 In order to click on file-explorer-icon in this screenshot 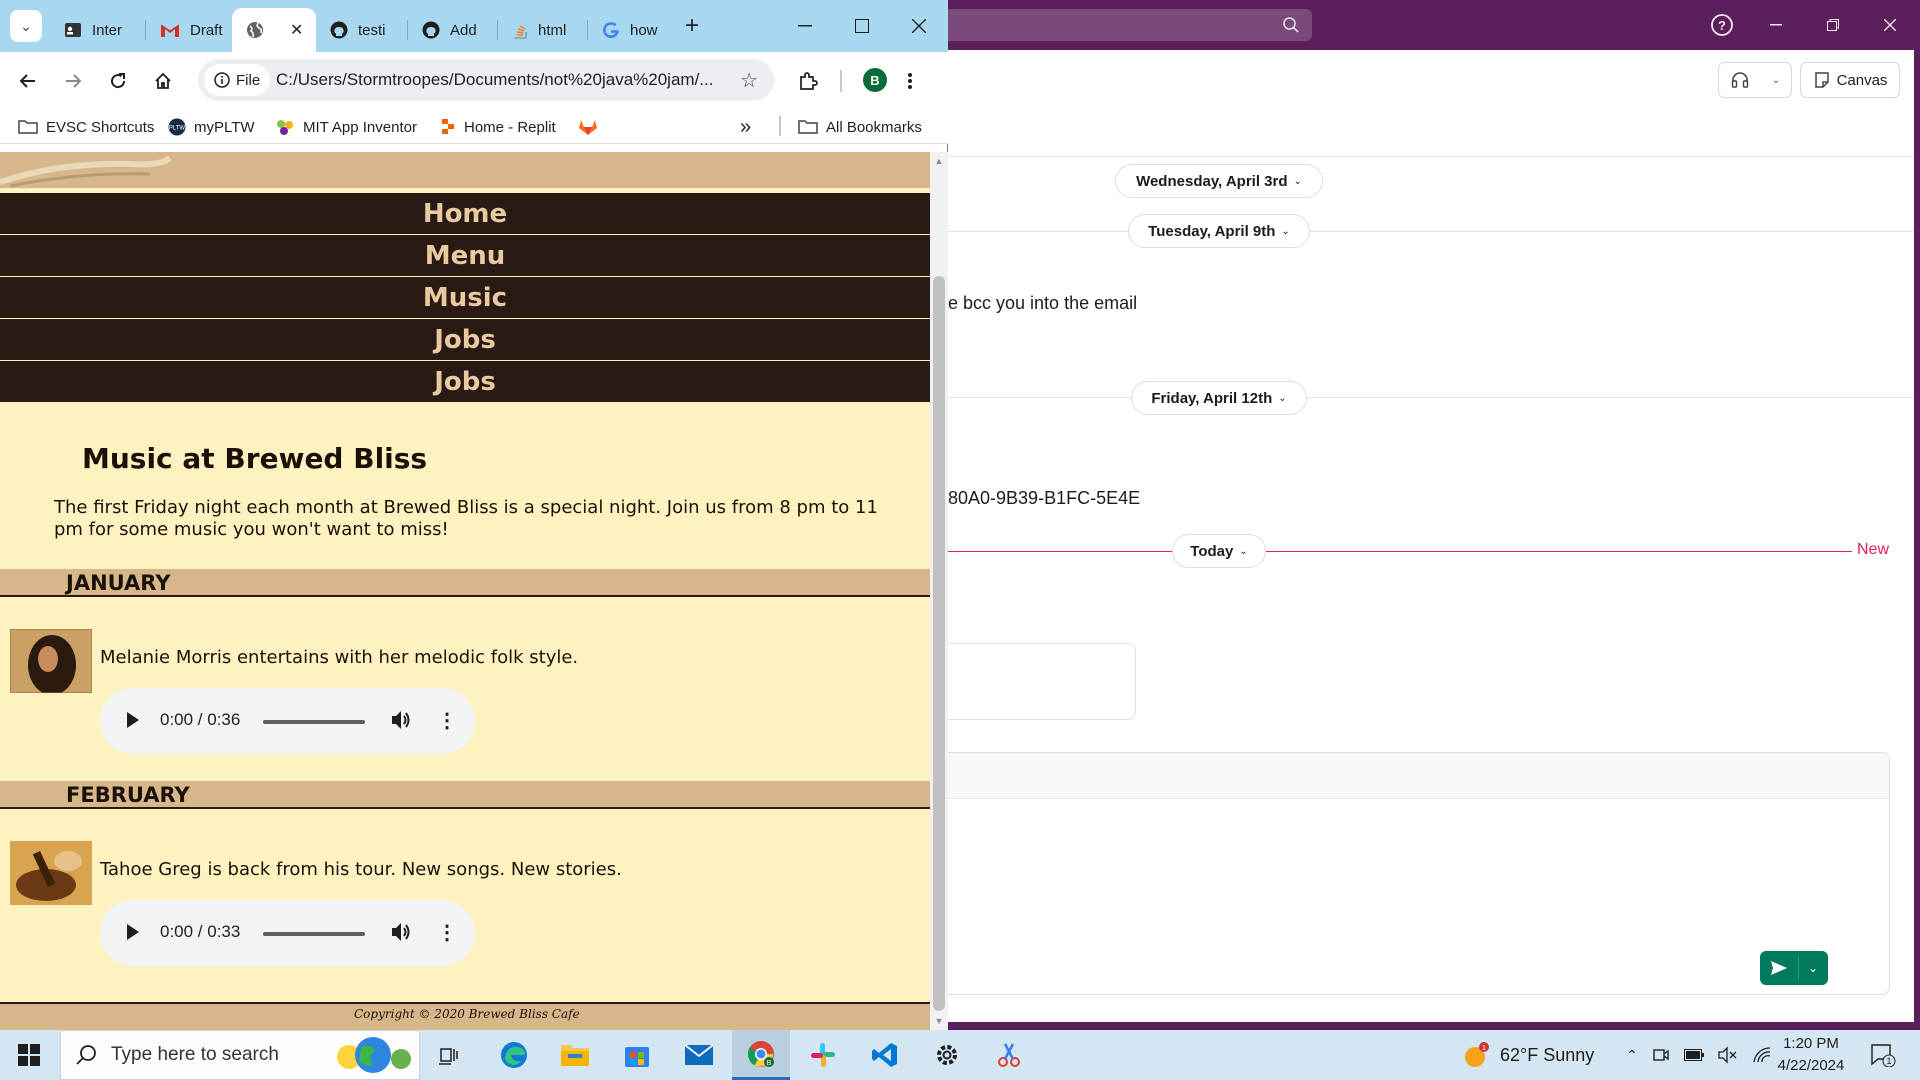, I will do `click(575, 1055)`.